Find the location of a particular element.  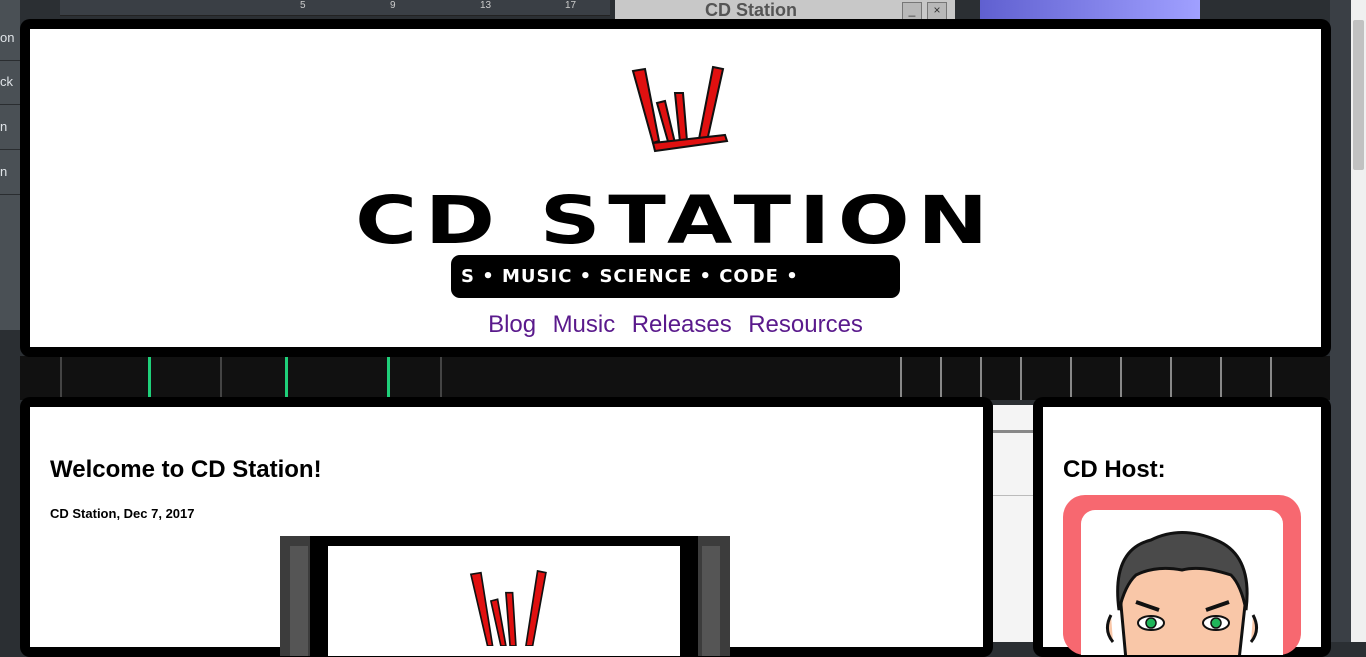

close-button: × is located at coordinates (937, 11).